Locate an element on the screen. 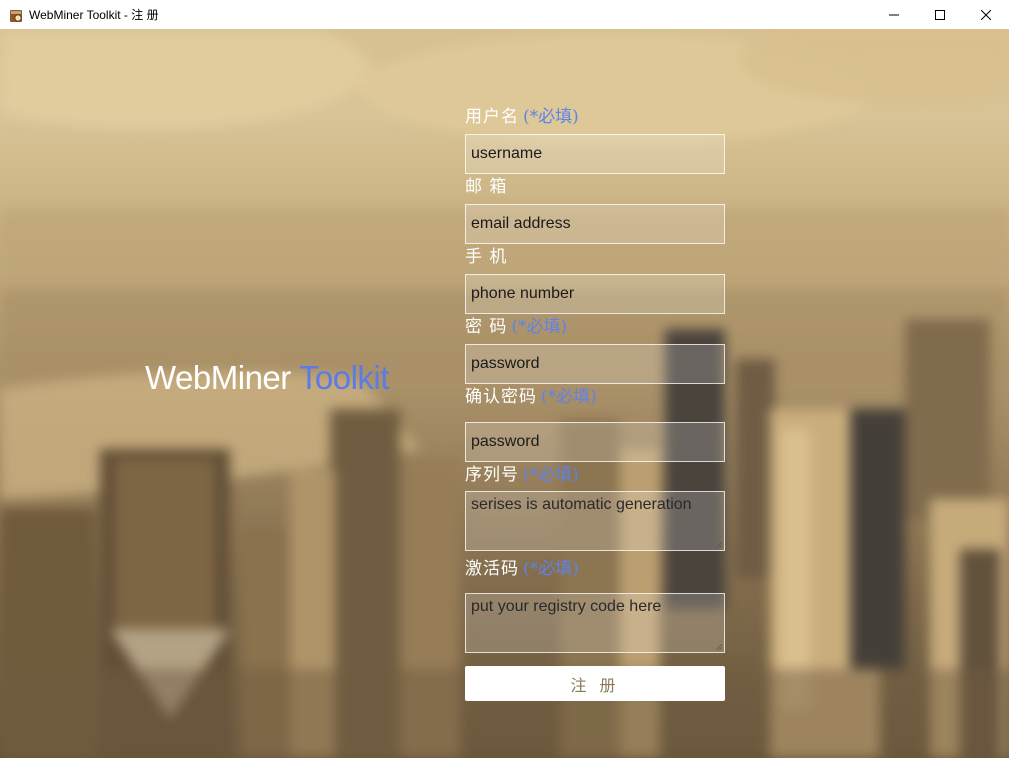  confirm-password-input: password is located at coordinates (595, 442).